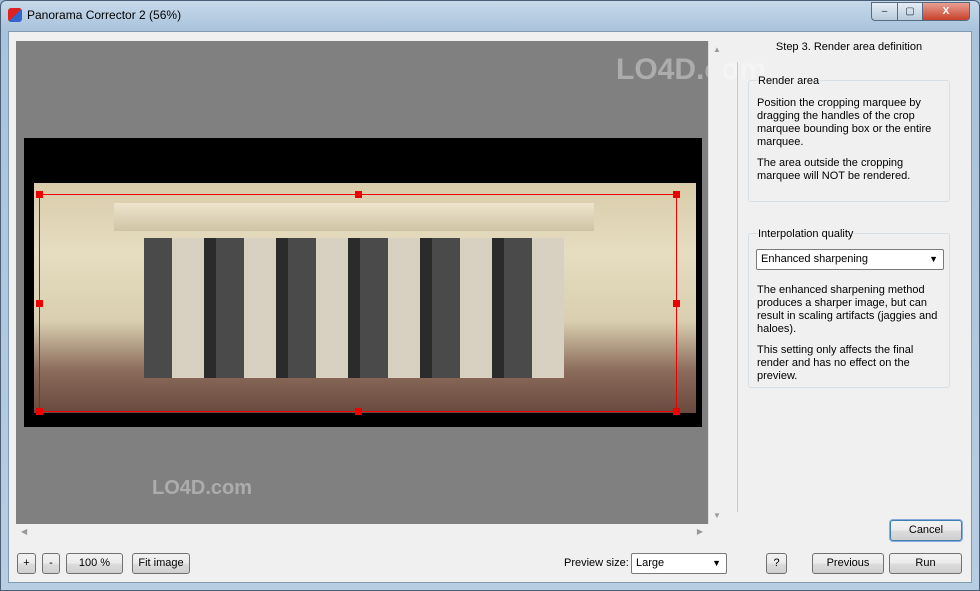  What do you see at coordinates (946, 11) in the screenshot?
I see `close-button: X` at bounding box center [946, 11].